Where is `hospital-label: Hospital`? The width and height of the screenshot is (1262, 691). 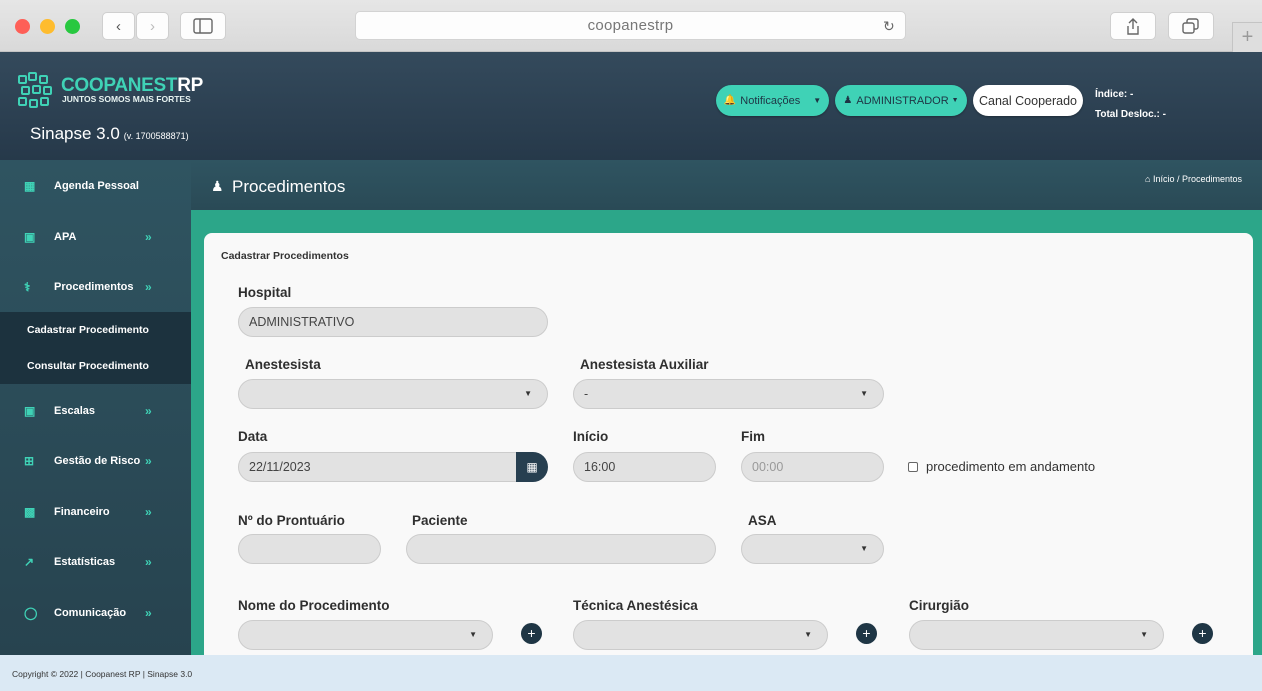 hospital-label: Hospital is located at coordinates (265, 292).